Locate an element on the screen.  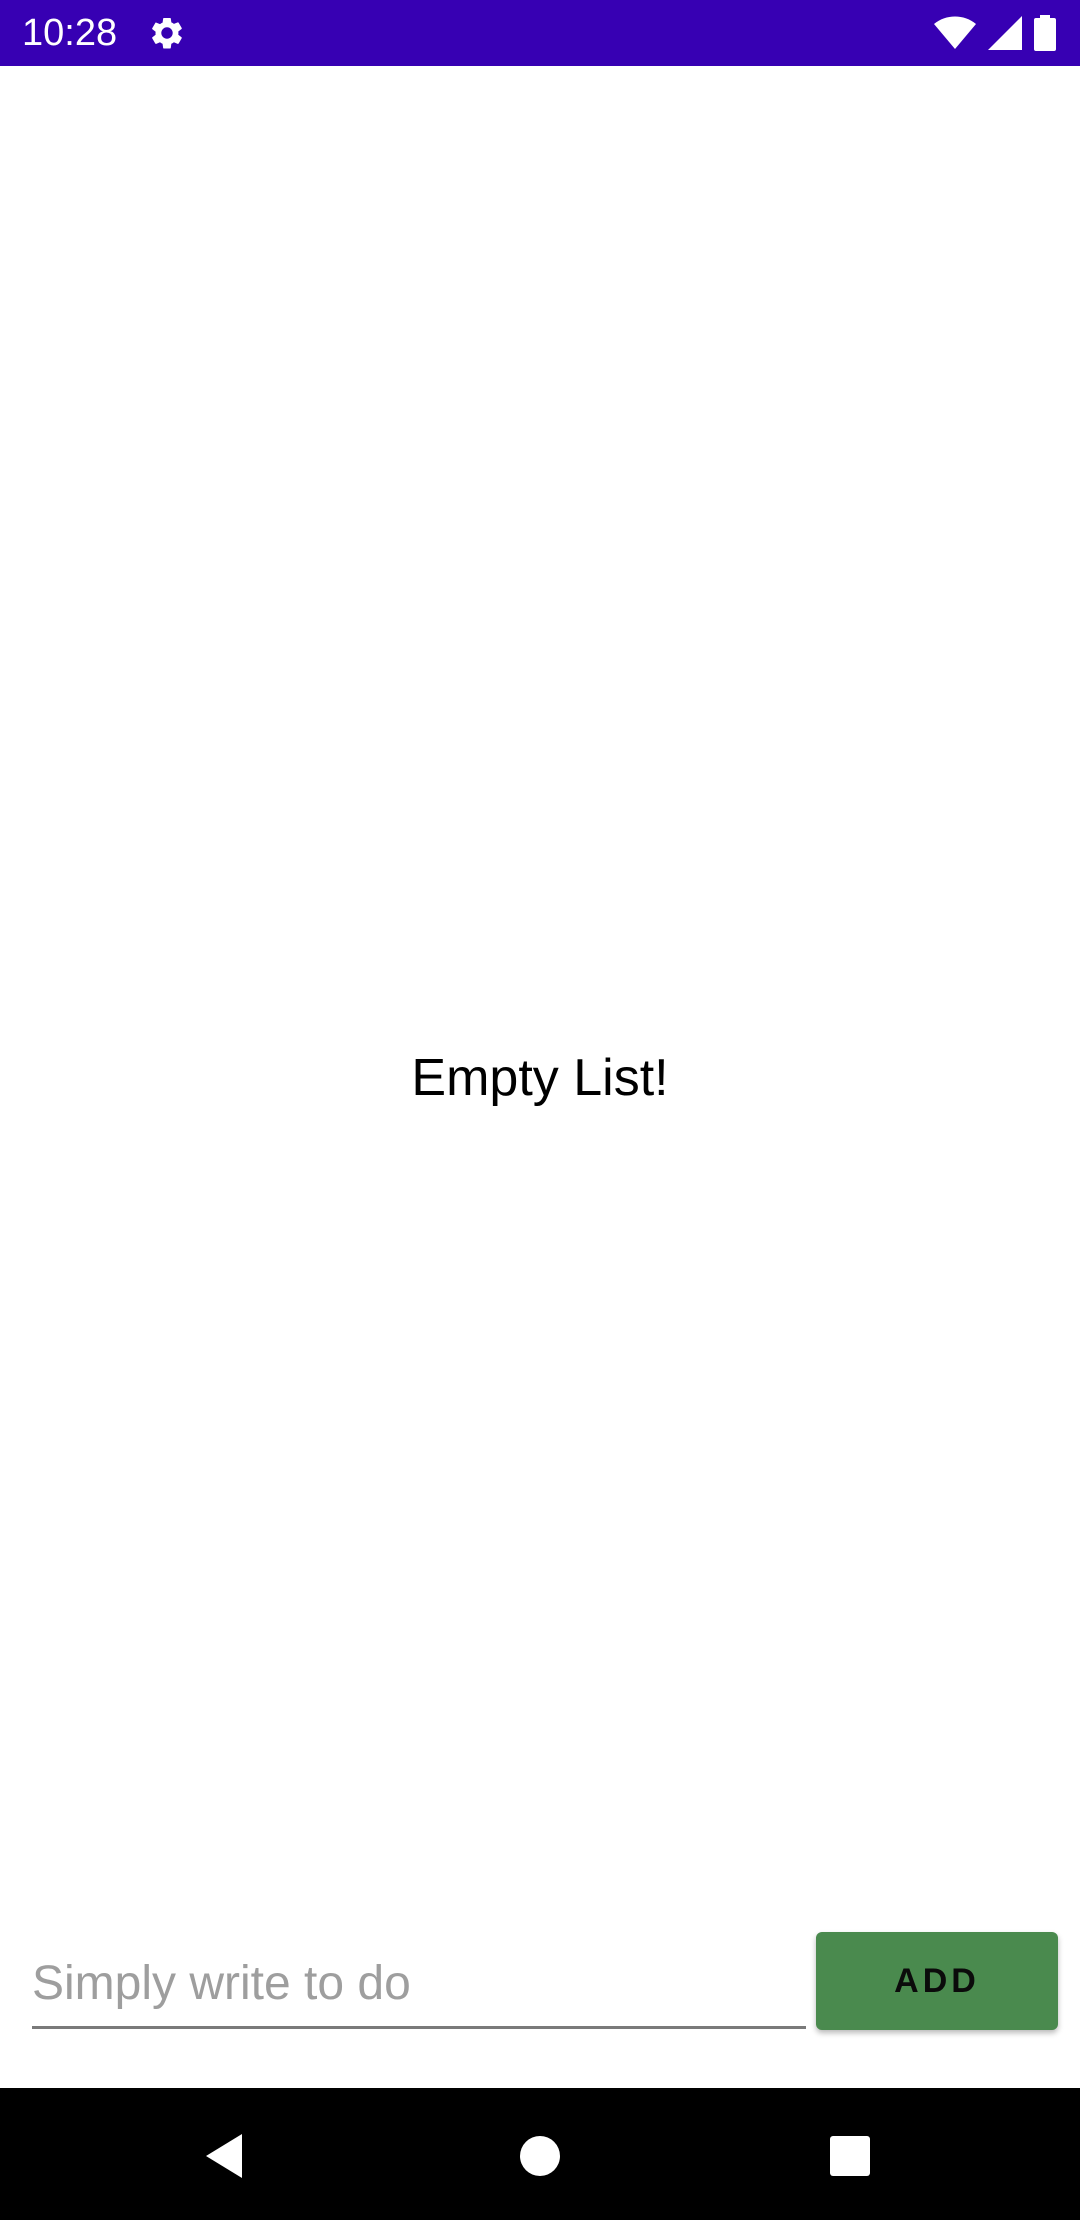
status-time: 10:28 is located at coordinates (70, 33).